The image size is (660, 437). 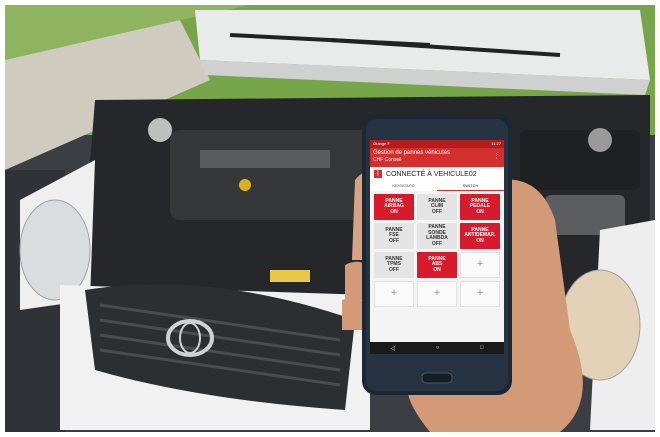 I want to click on app-title: Gestion de pannes véhicules, so click(x=412, y=153).